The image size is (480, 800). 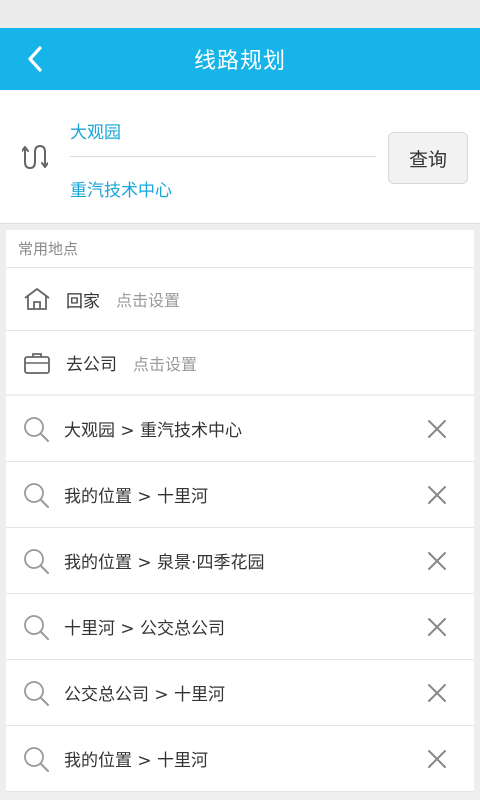 What do you see at coordinates (428, 158) in the screenshot?
I see `query-button: 查询` at bounding box center [428, 158].